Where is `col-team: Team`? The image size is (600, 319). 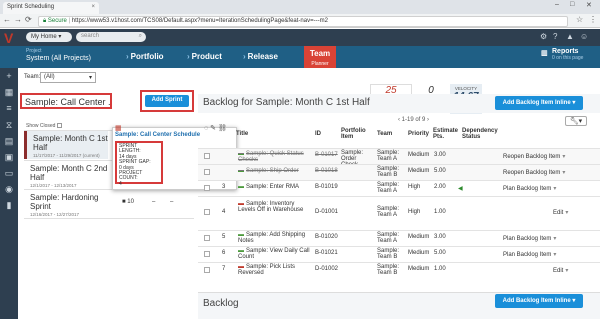 col-team: Team is located at coordinates (384, 134).